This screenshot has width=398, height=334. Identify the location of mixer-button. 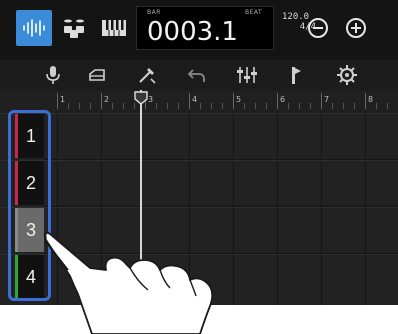
(247, 75).